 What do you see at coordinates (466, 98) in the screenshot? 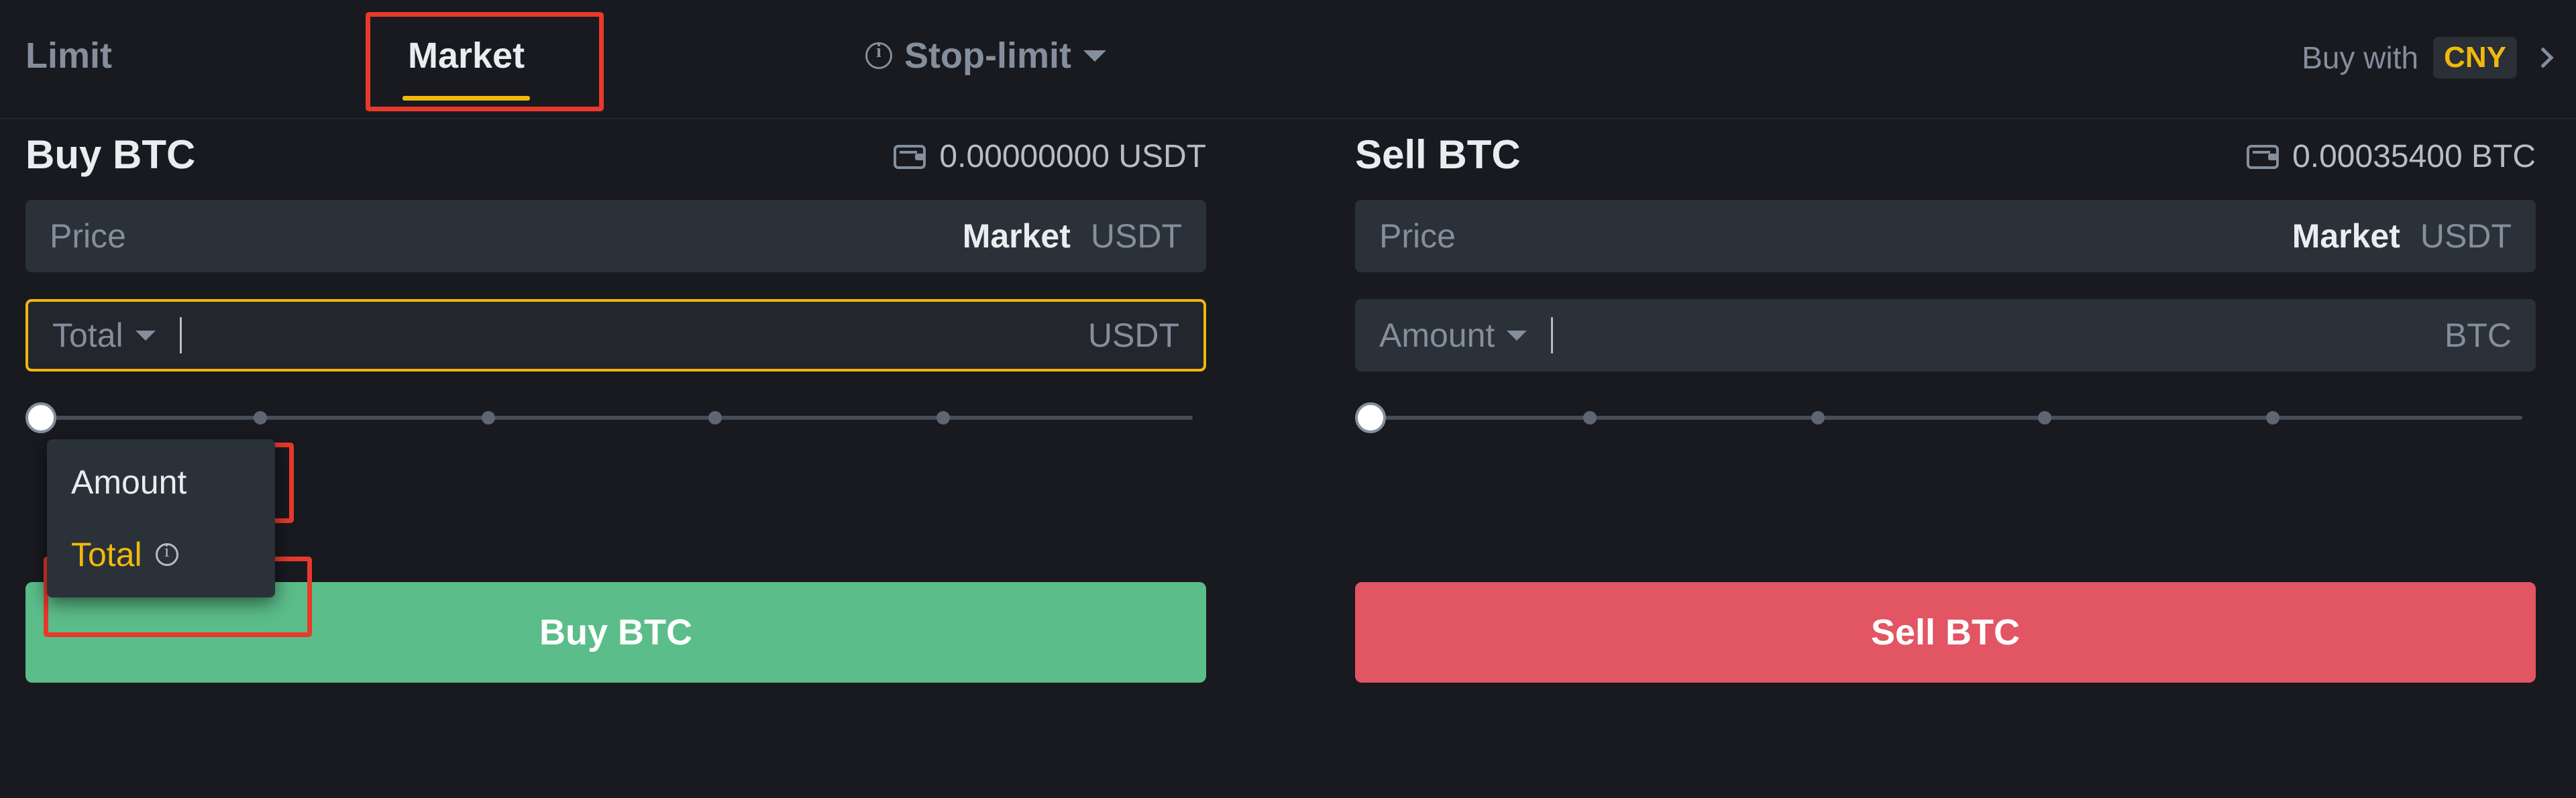
I see `tab-market-active-indicator` at bounding box center [466, 98].